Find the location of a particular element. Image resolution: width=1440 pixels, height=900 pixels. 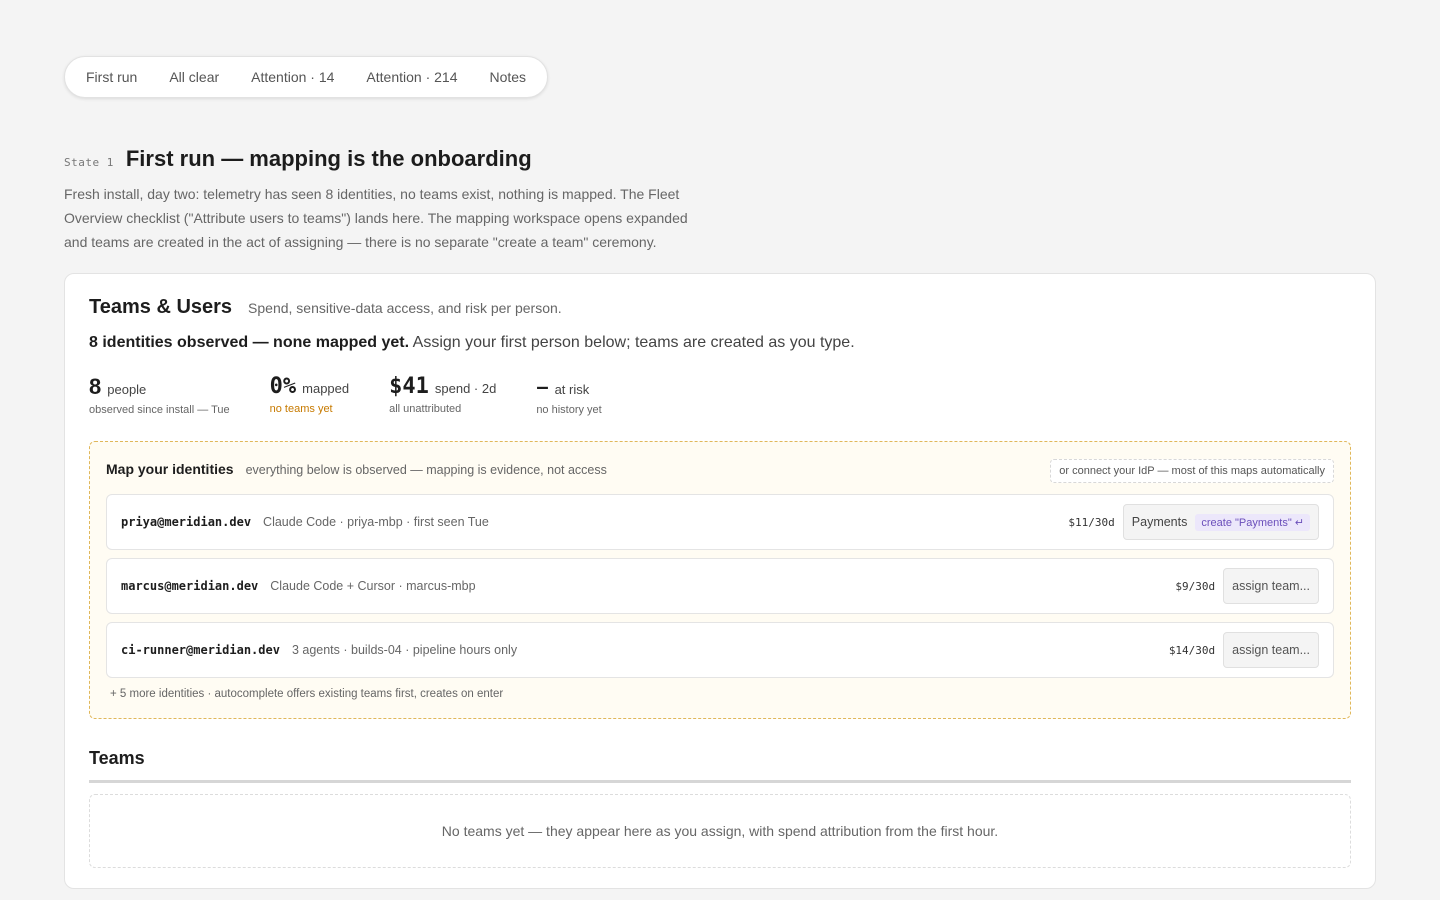

teams-divider is located at coordinates (720, 781).